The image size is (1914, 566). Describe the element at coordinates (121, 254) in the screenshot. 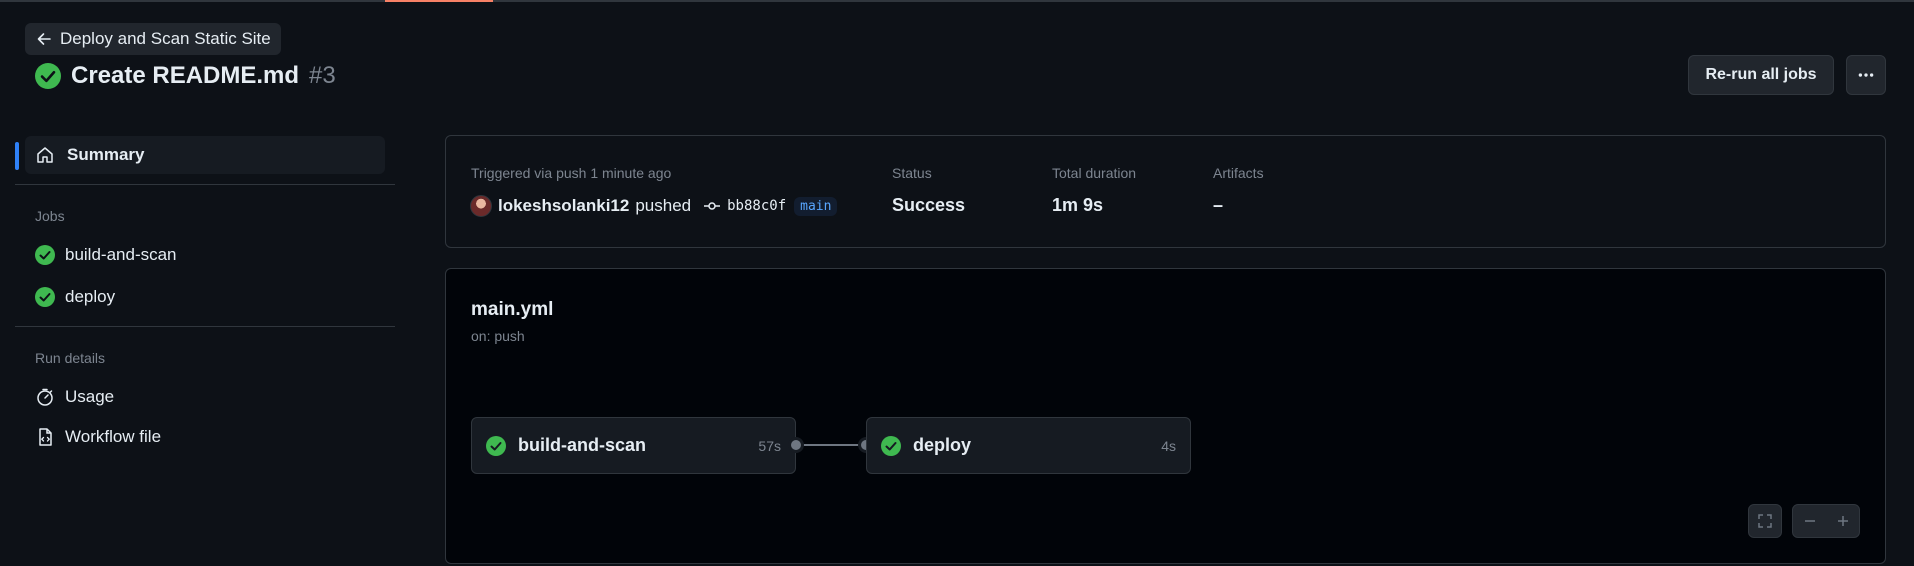

I see `sidebar-item-label: build-and-scan` at that location.